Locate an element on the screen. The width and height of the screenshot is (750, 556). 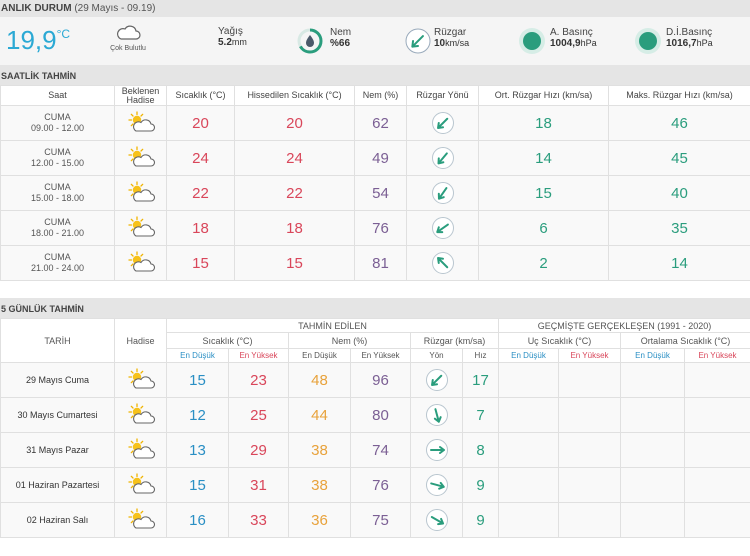
table-row: CUMA 15.00 - 18.00 22 22 54 15 40 is located at coordinates (375, 193).